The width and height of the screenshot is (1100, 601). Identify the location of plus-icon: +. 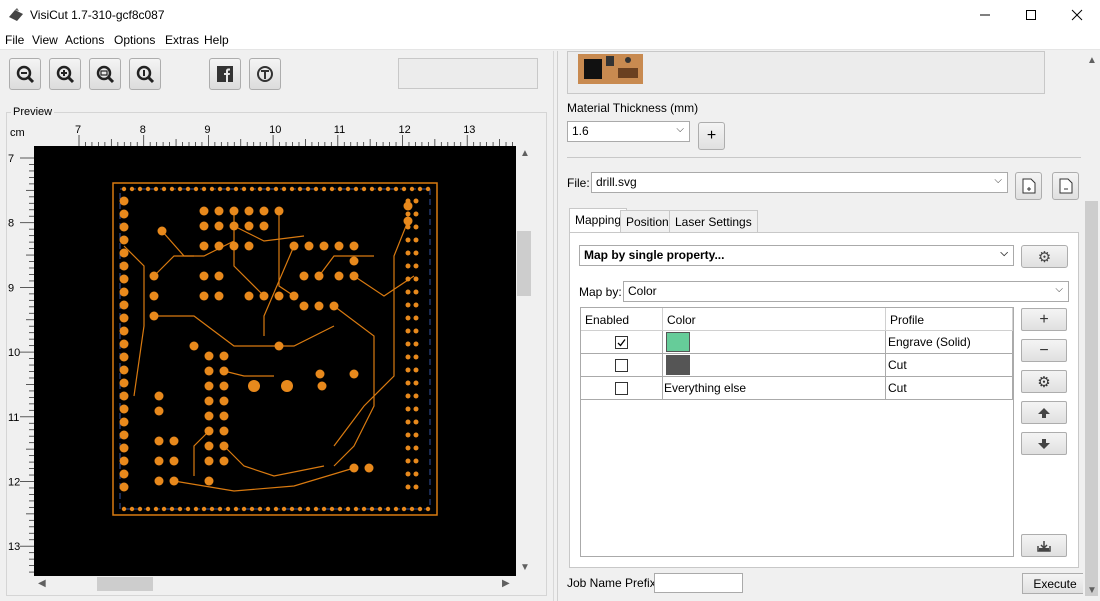
(1044, 319).